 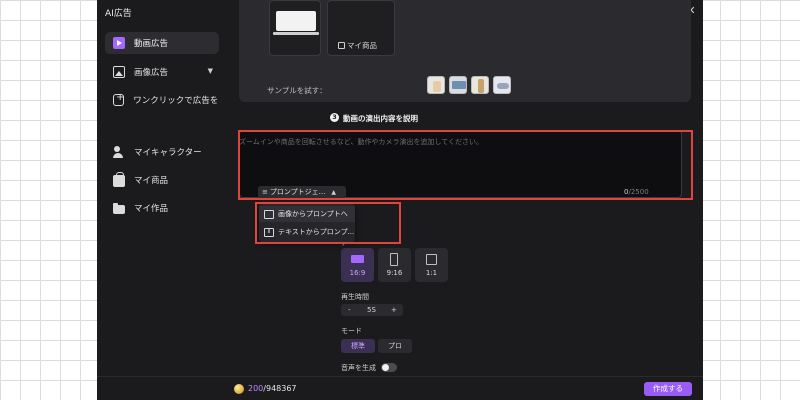 What do you see at coordinates (357, 265) in the screenshot?
I see `ratio-16-9-button: 16:9` at bounding box center [357, 265].